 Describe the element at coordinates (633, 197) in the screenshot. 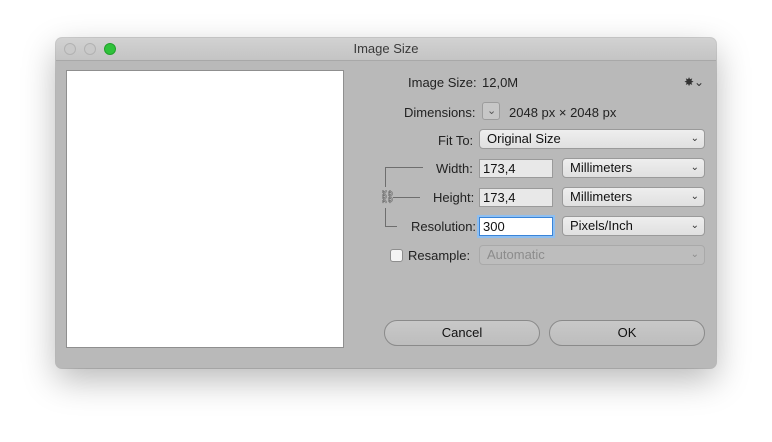

I see `height-unit-select: Millimeters ⌄` at that location.